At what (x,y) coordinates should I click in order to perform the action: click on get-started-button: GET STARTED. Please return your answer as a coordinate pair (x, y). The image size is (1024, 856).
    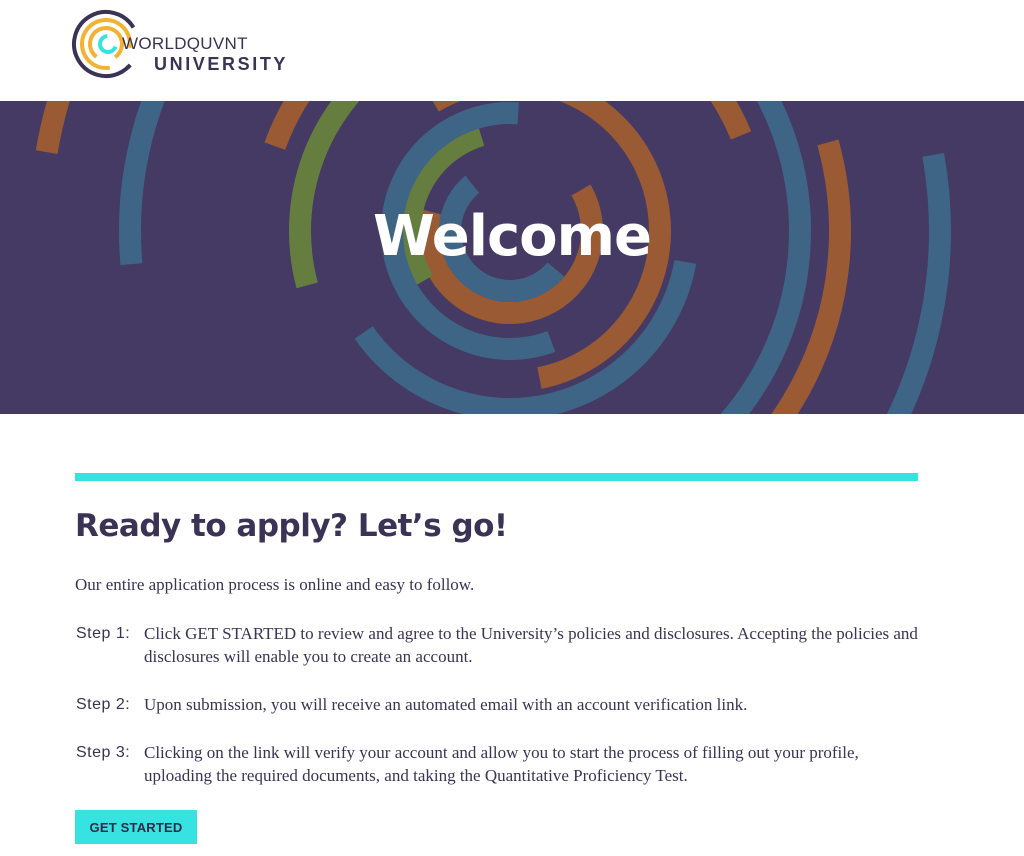
    Looking at the image, I should click on (136, 827).